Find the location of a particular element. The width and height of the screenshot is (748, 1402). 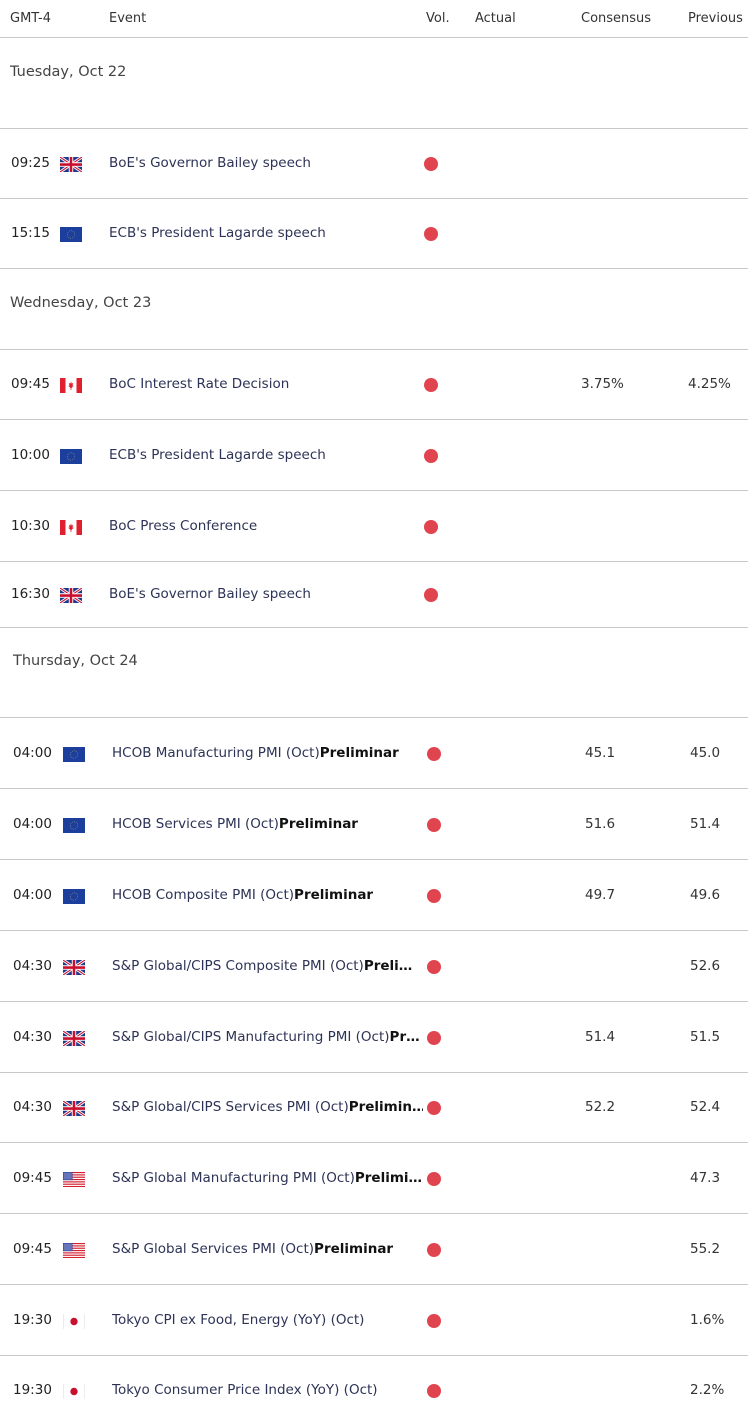

event-name: BoC Interest Rate Decision is located at coordinates (199, 384).